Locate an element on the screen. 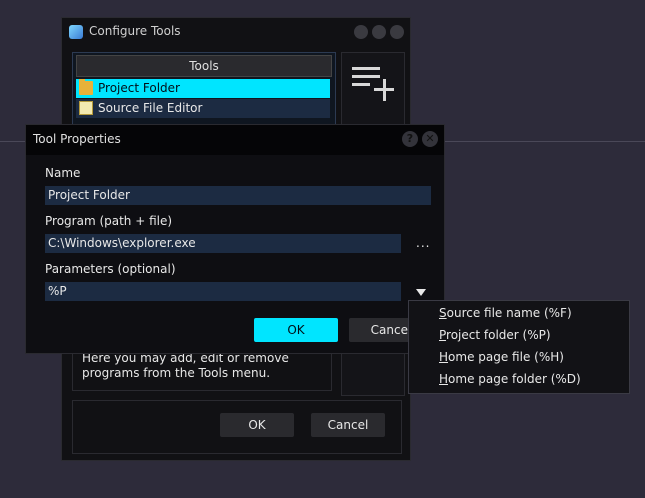 The width and height of the screenshot is (645, 498). name-label: Name is located at coordinates (63, 173).